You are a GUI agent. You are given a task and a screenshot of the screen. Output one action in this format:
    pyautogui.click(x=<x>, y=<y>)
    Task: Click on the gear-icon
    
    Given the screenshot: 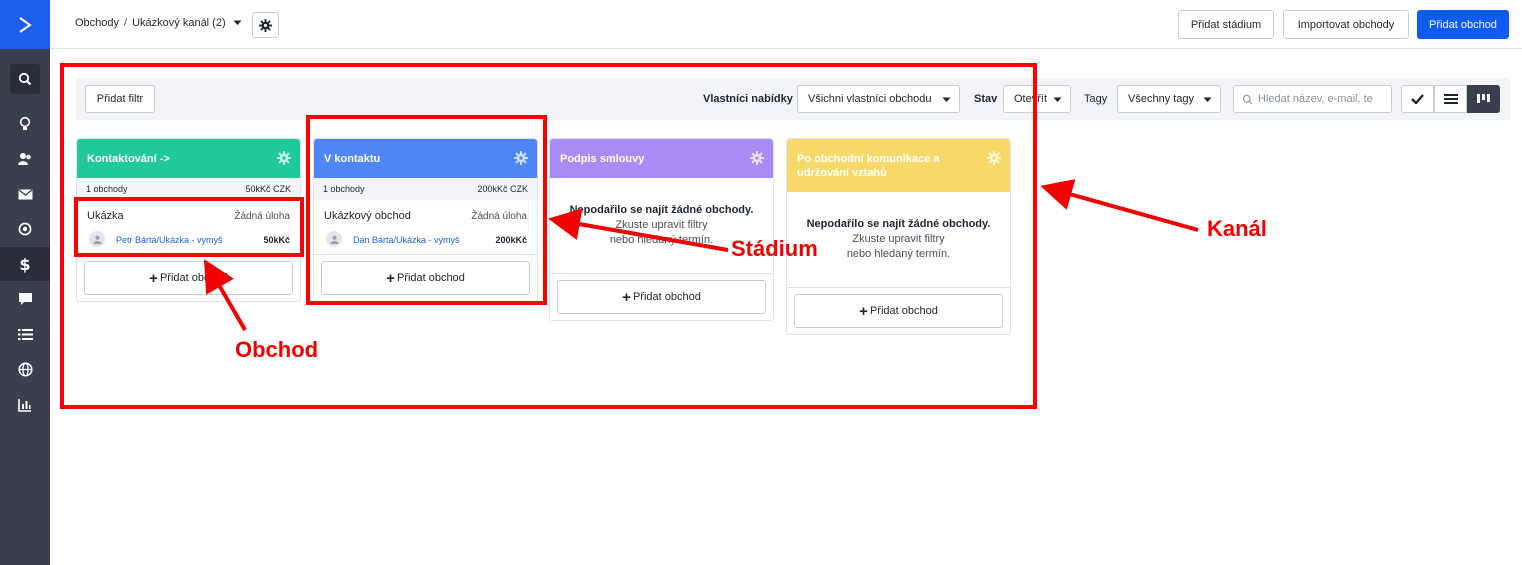 What is the action you would take?
    pyautogui.click(x=265, y=25)
    